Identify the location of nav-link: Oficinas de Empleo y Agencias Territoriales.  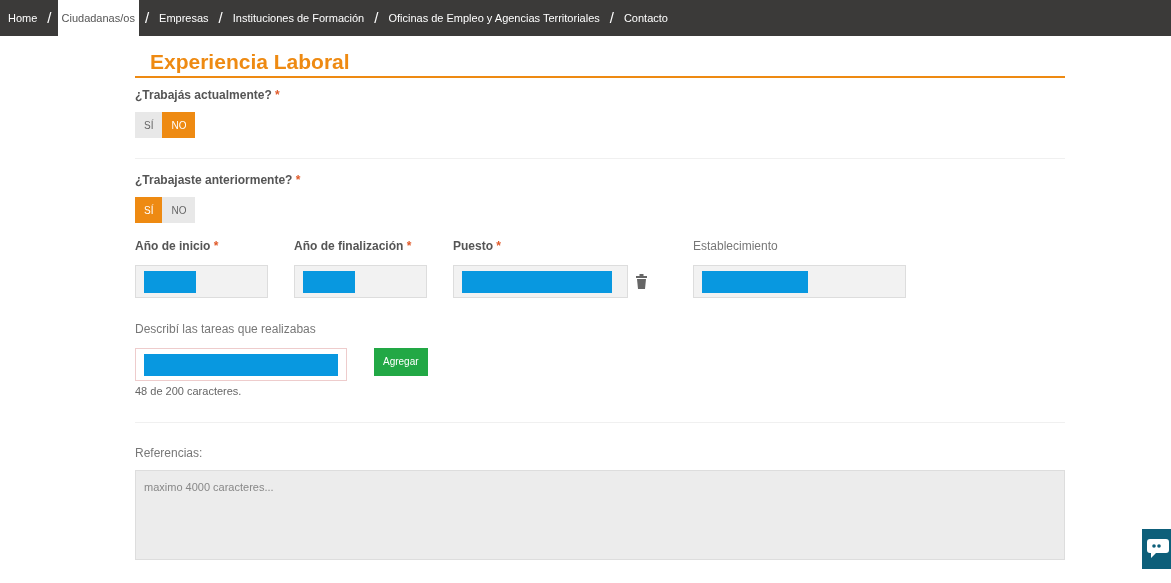
(494, 18).